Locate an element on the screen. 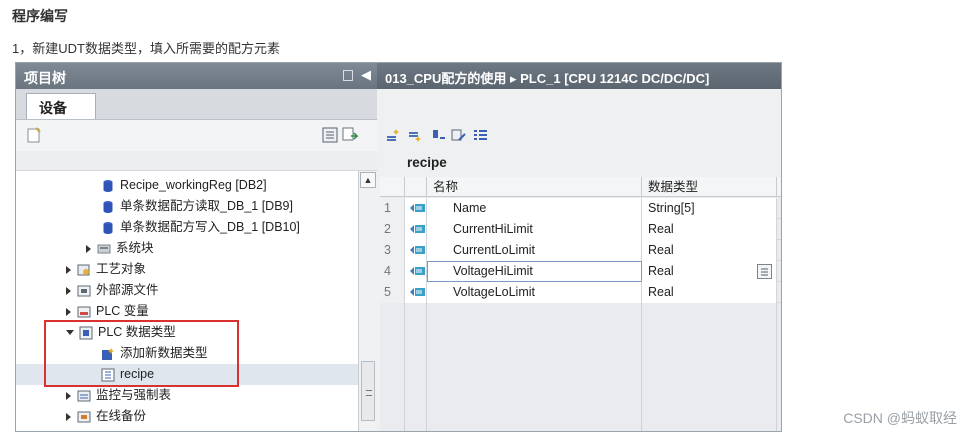 This screenshot has width=969, height=436. overview-icon is located at coordinates (330, 135).